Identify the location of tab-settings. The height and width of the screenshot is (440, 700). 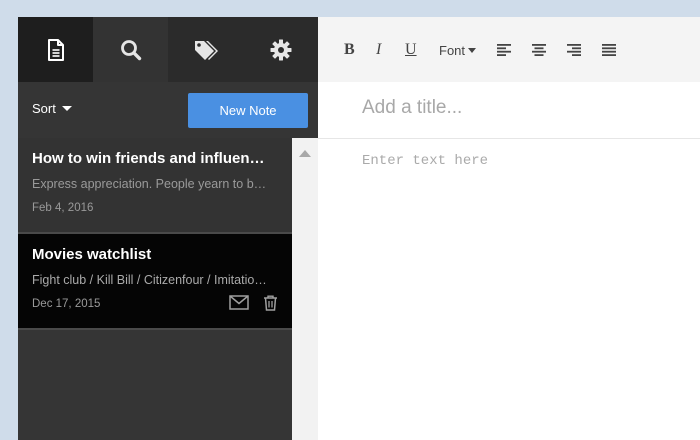
(280, 49).